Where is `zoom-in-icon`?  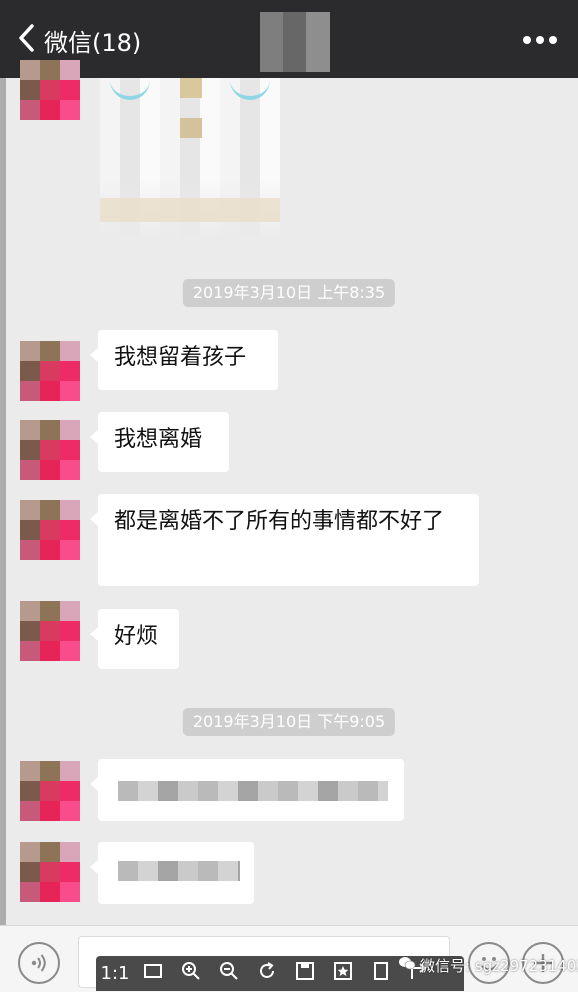 zoom-in-icon is located at coordinates (191, 973).